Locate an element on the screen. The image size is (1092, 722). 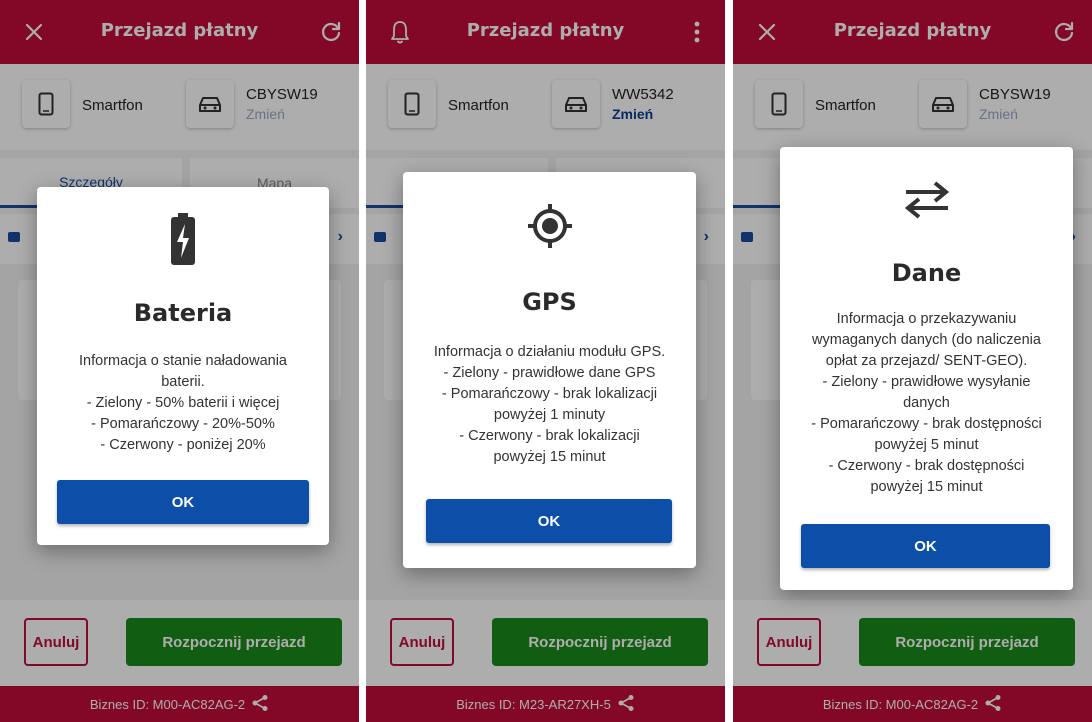
dialog-line: powyżej 1 minuty is located at coordinates (549, 415).